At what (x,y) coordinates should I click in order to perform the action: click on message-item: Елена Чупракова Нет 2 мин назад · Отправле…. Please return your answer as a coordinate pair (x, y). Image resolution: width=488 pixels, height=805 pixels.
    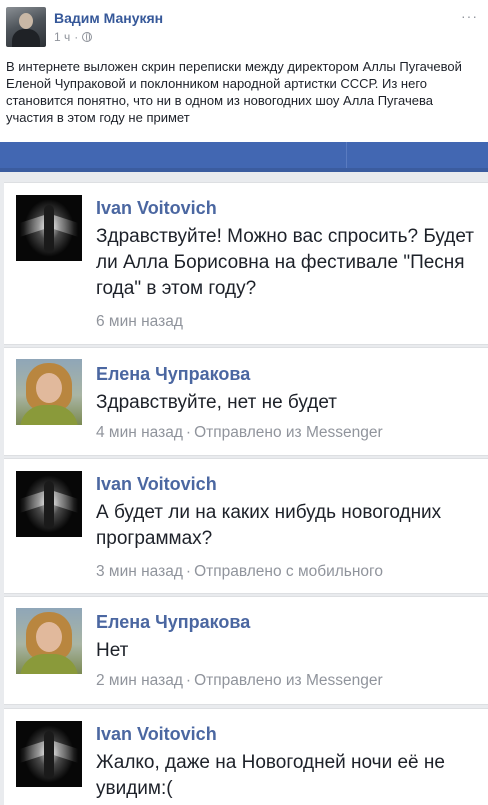
    Looking at the image, I should click on (246, 650).